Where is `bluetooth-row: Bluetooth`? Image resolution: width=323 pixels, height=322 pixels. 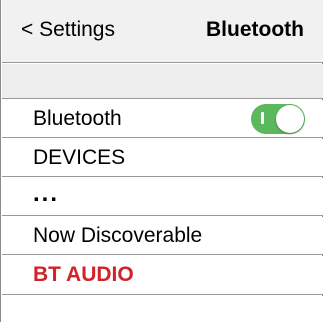 bluetooth-row: Bluetooth is located at coordinates (162, 119).